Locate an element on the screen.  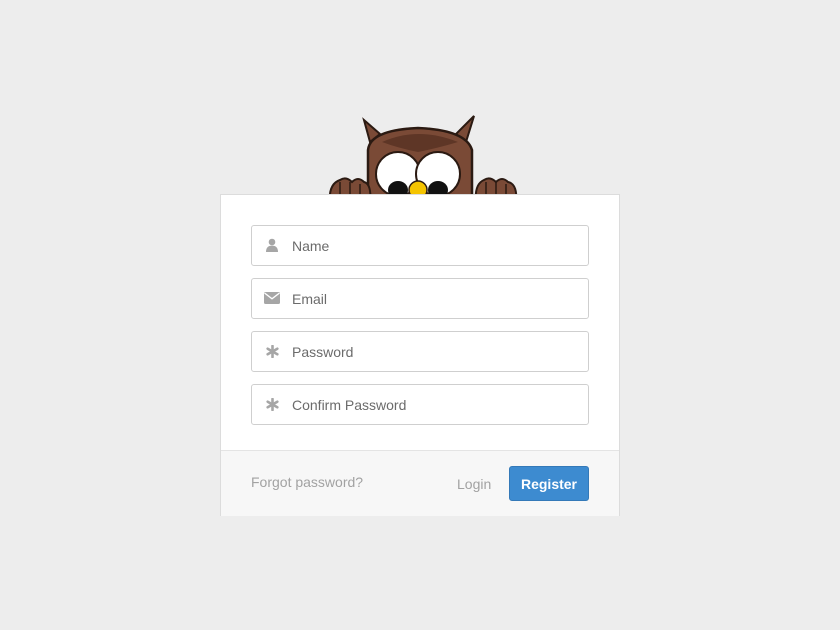
password-input is located at coordinates (437, 351).